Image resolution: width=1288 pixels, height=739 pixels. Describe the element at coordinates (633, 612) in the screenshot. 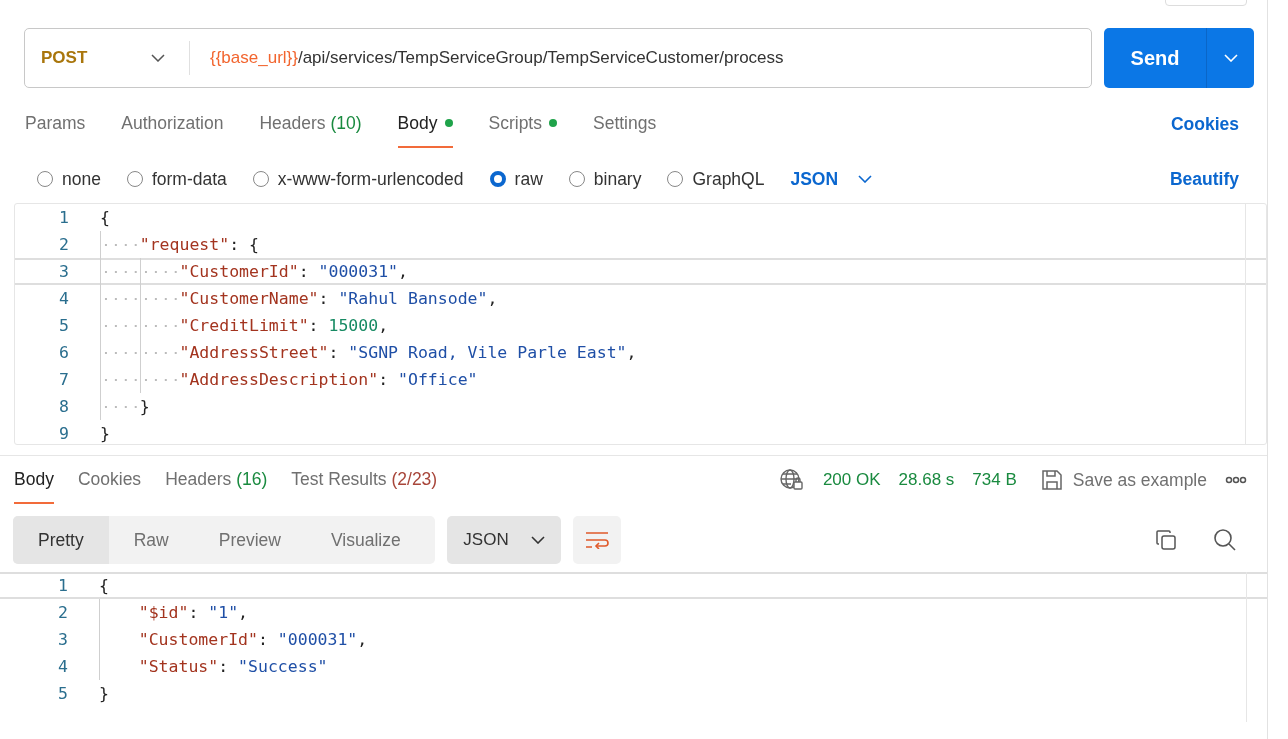

I see `code-line: 2 "$id": "1",` at that location.